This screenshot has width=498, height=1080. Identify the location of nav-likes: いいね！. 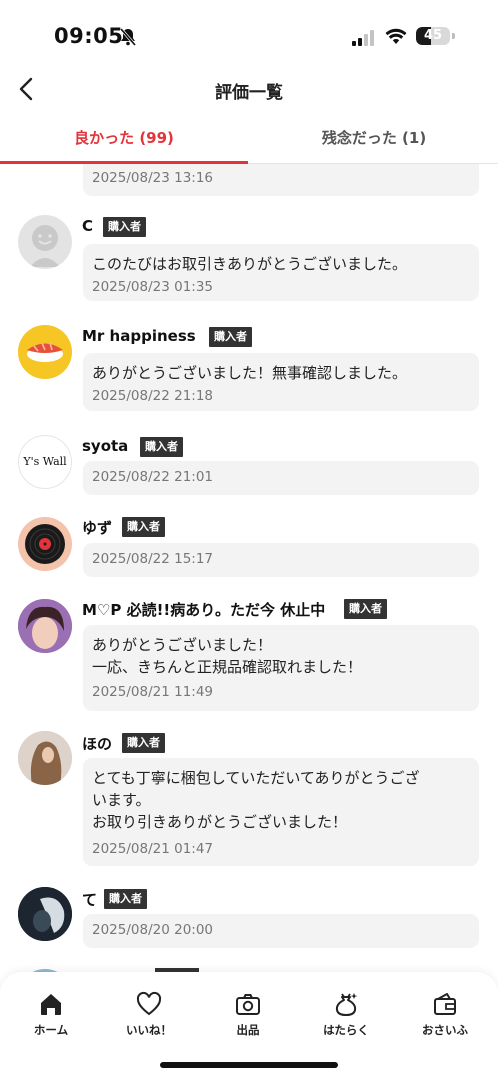
(149, 1014).